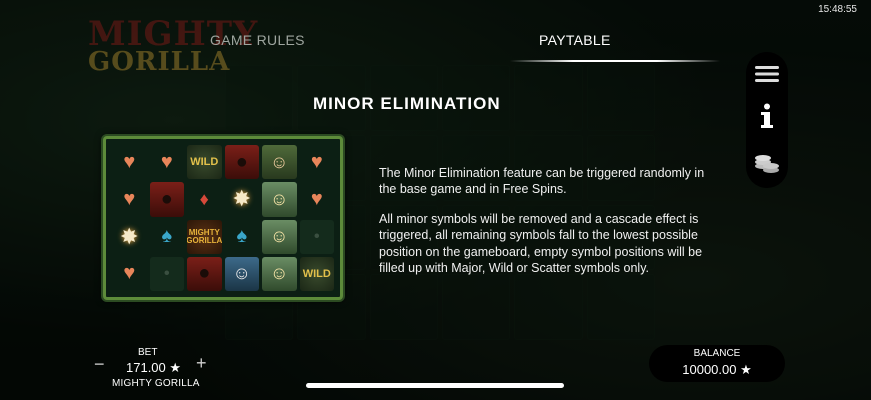  I want to click on tab-game-rules: GAME RULES, so click(257, 40).